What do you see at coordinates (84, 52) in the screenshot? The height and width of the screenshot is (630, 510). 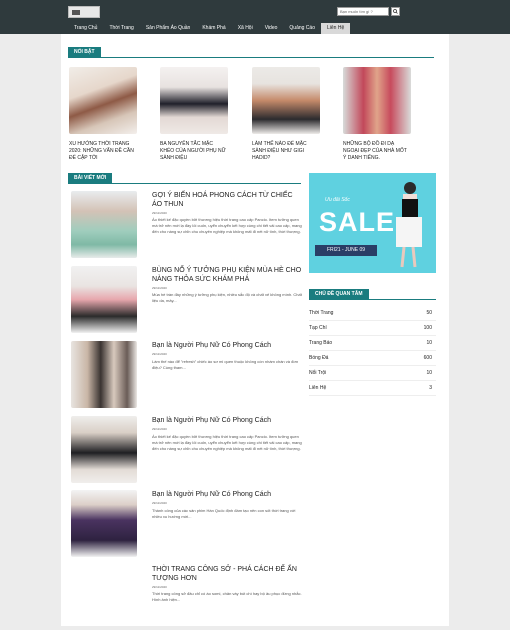 I see `featured-heading: NỔI BẬT` at bounding box center [84, 52].